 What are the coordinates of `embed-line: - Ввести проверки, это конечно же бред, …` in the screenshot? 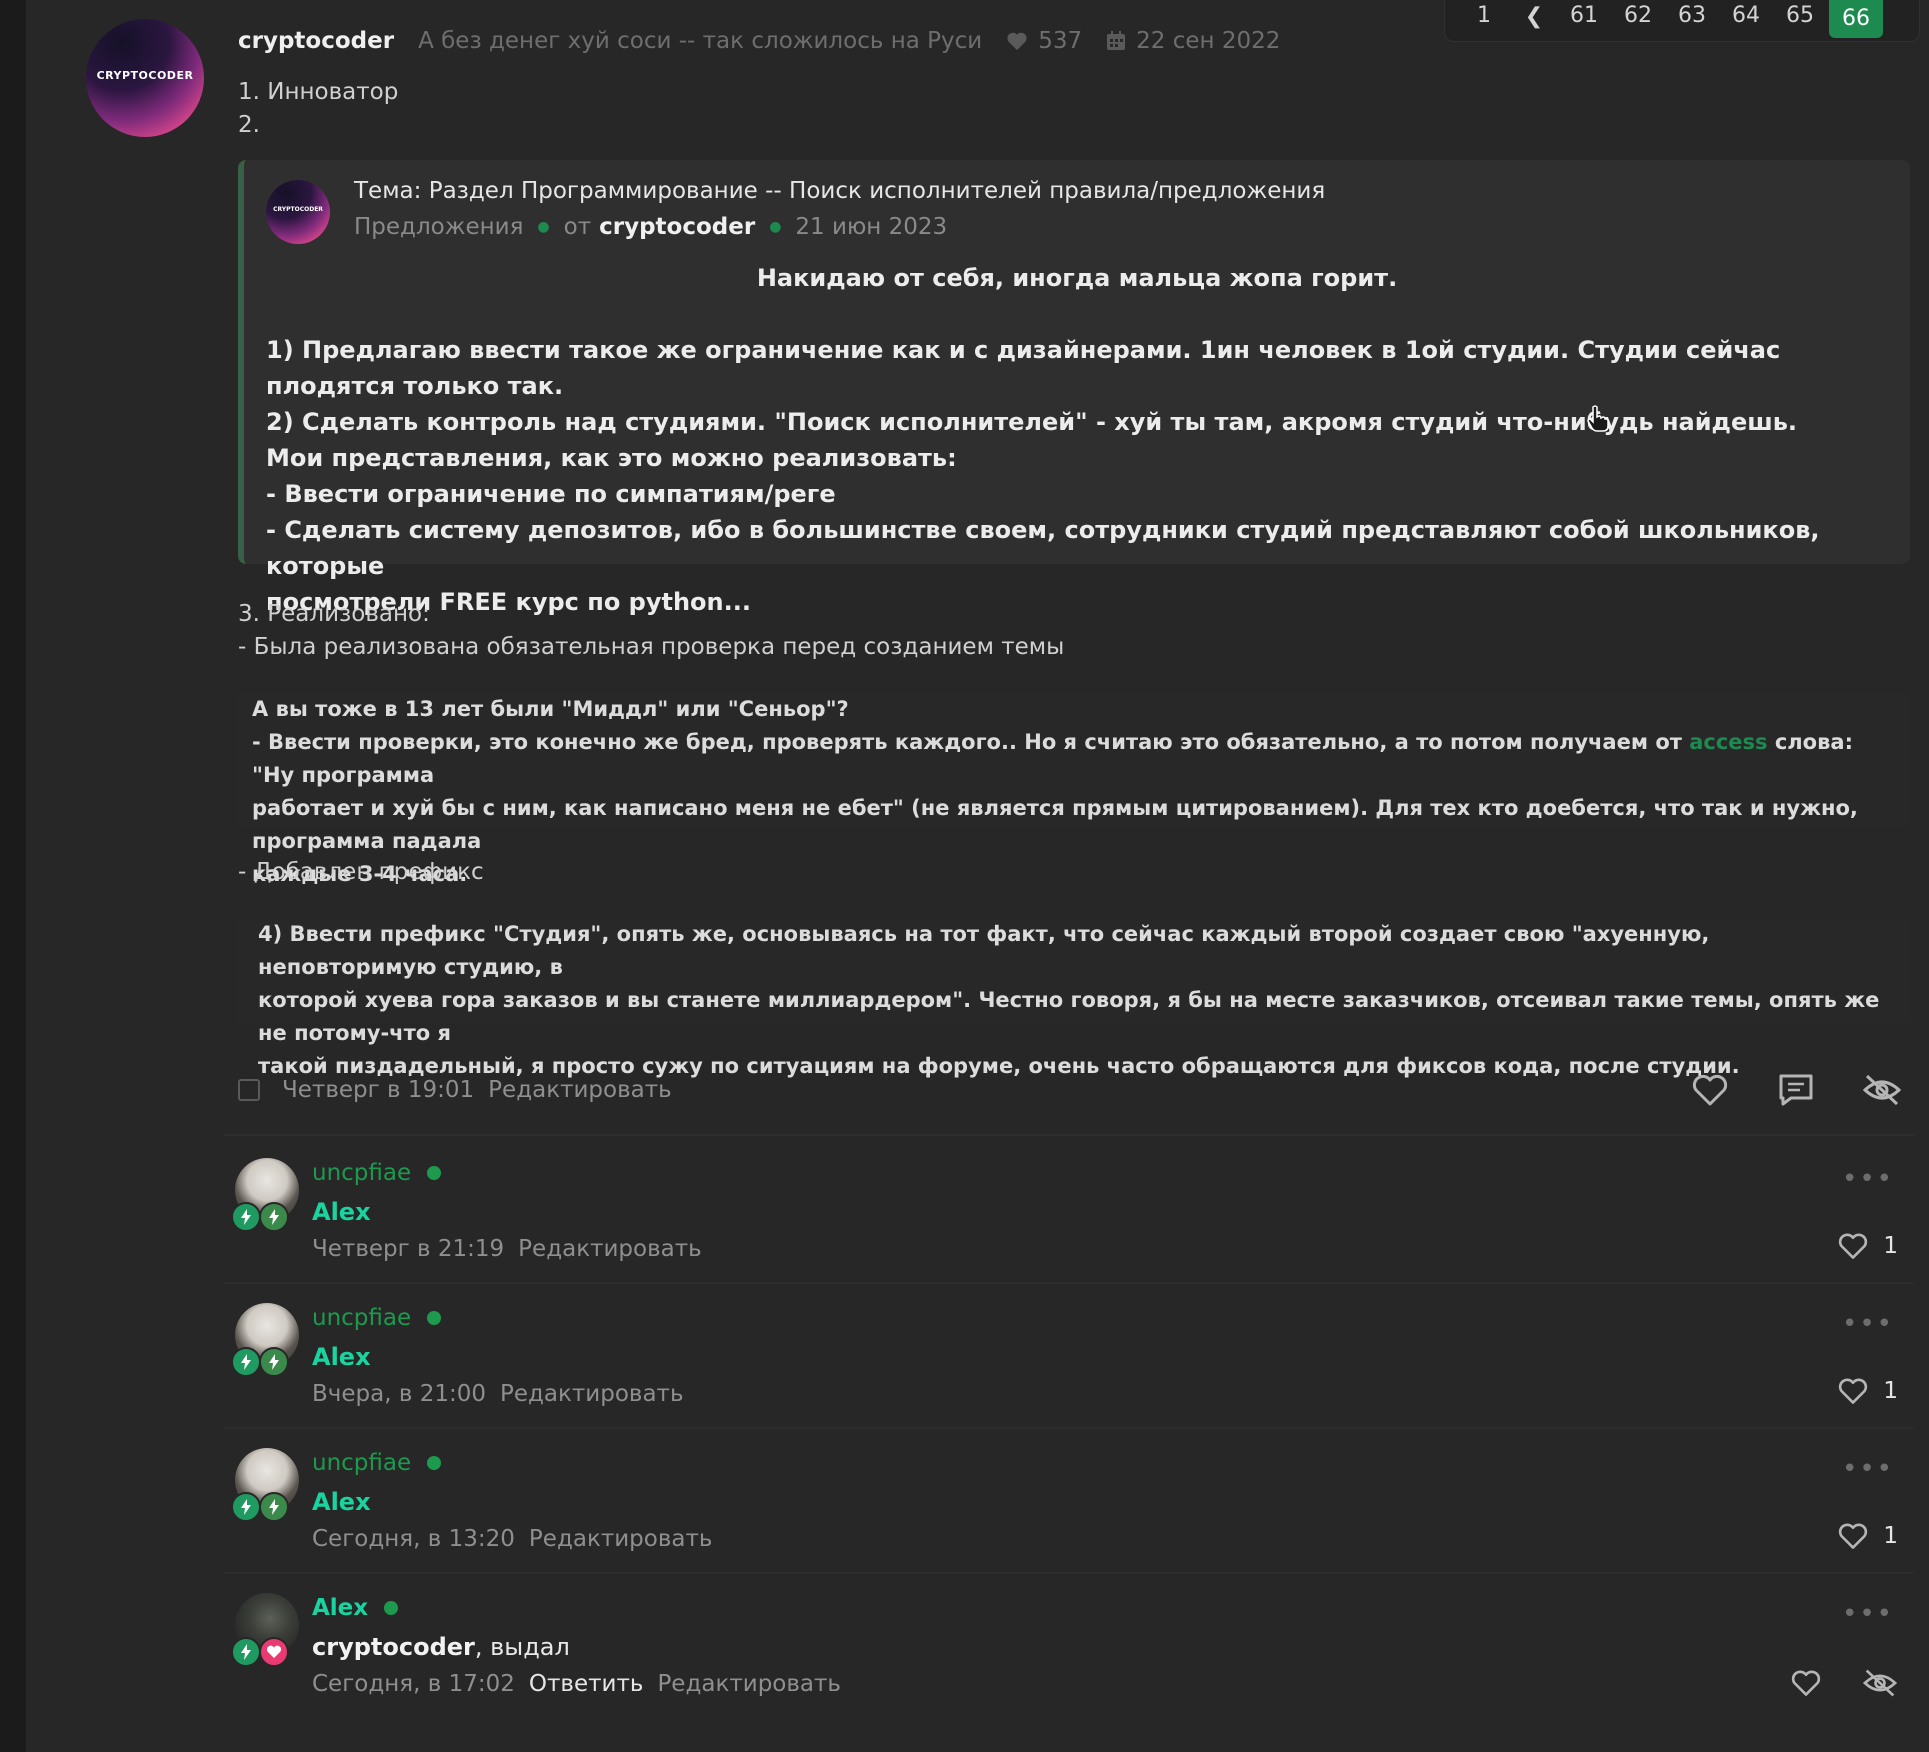 It's located at (1074, 759).